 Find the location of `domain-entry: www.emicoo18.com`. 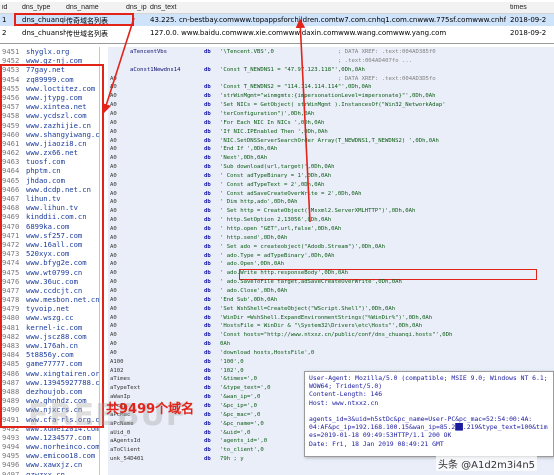

domain-entry: www.emicoo18.com is located at coordinates (61, 456).